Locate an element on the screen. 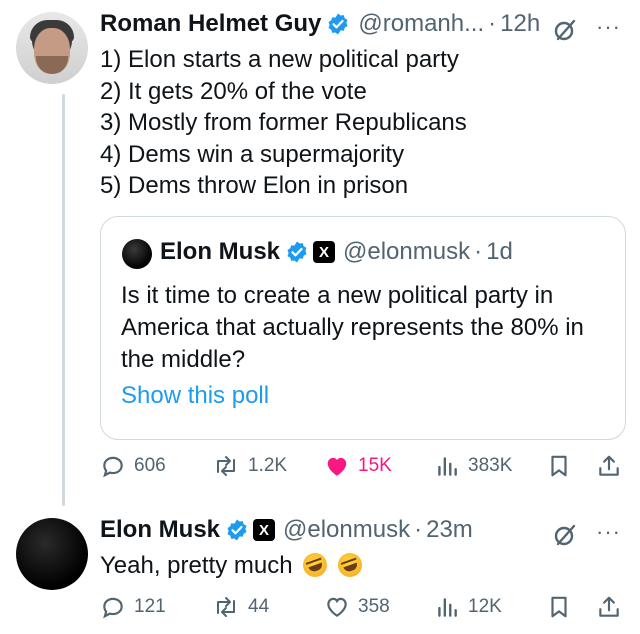 This screenshot has height=634, width=640. like-button: 15K is located at coordinates (358, 466).